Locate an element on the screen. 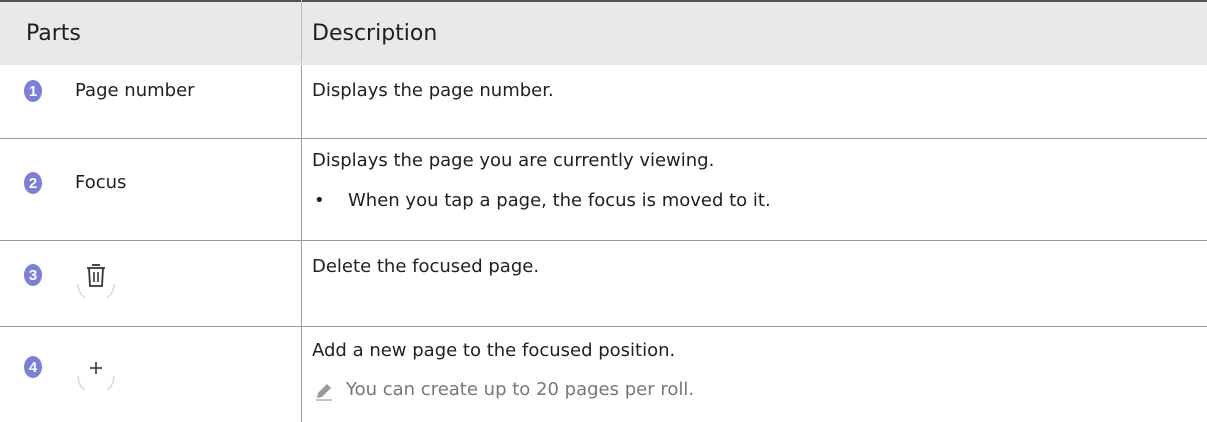 This screenshot has width=1207, height=422. header-parts: Parts is located at coordinates (53, 33).